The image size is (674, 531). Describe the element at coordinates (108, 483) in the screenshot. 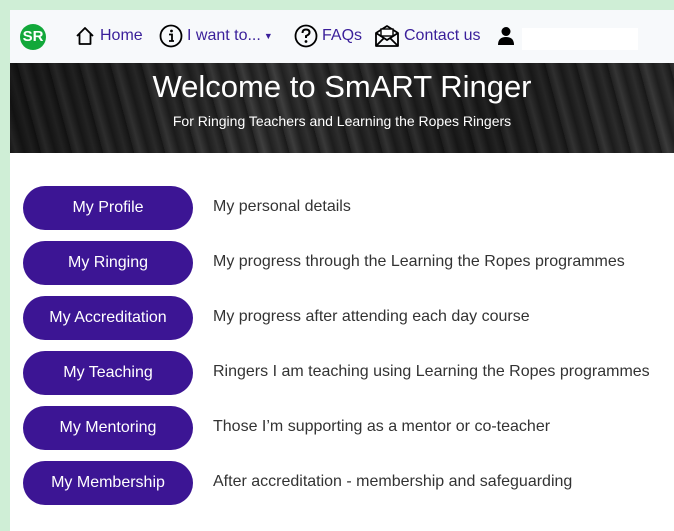

I see `my-membership-button: My Membership` at that location.